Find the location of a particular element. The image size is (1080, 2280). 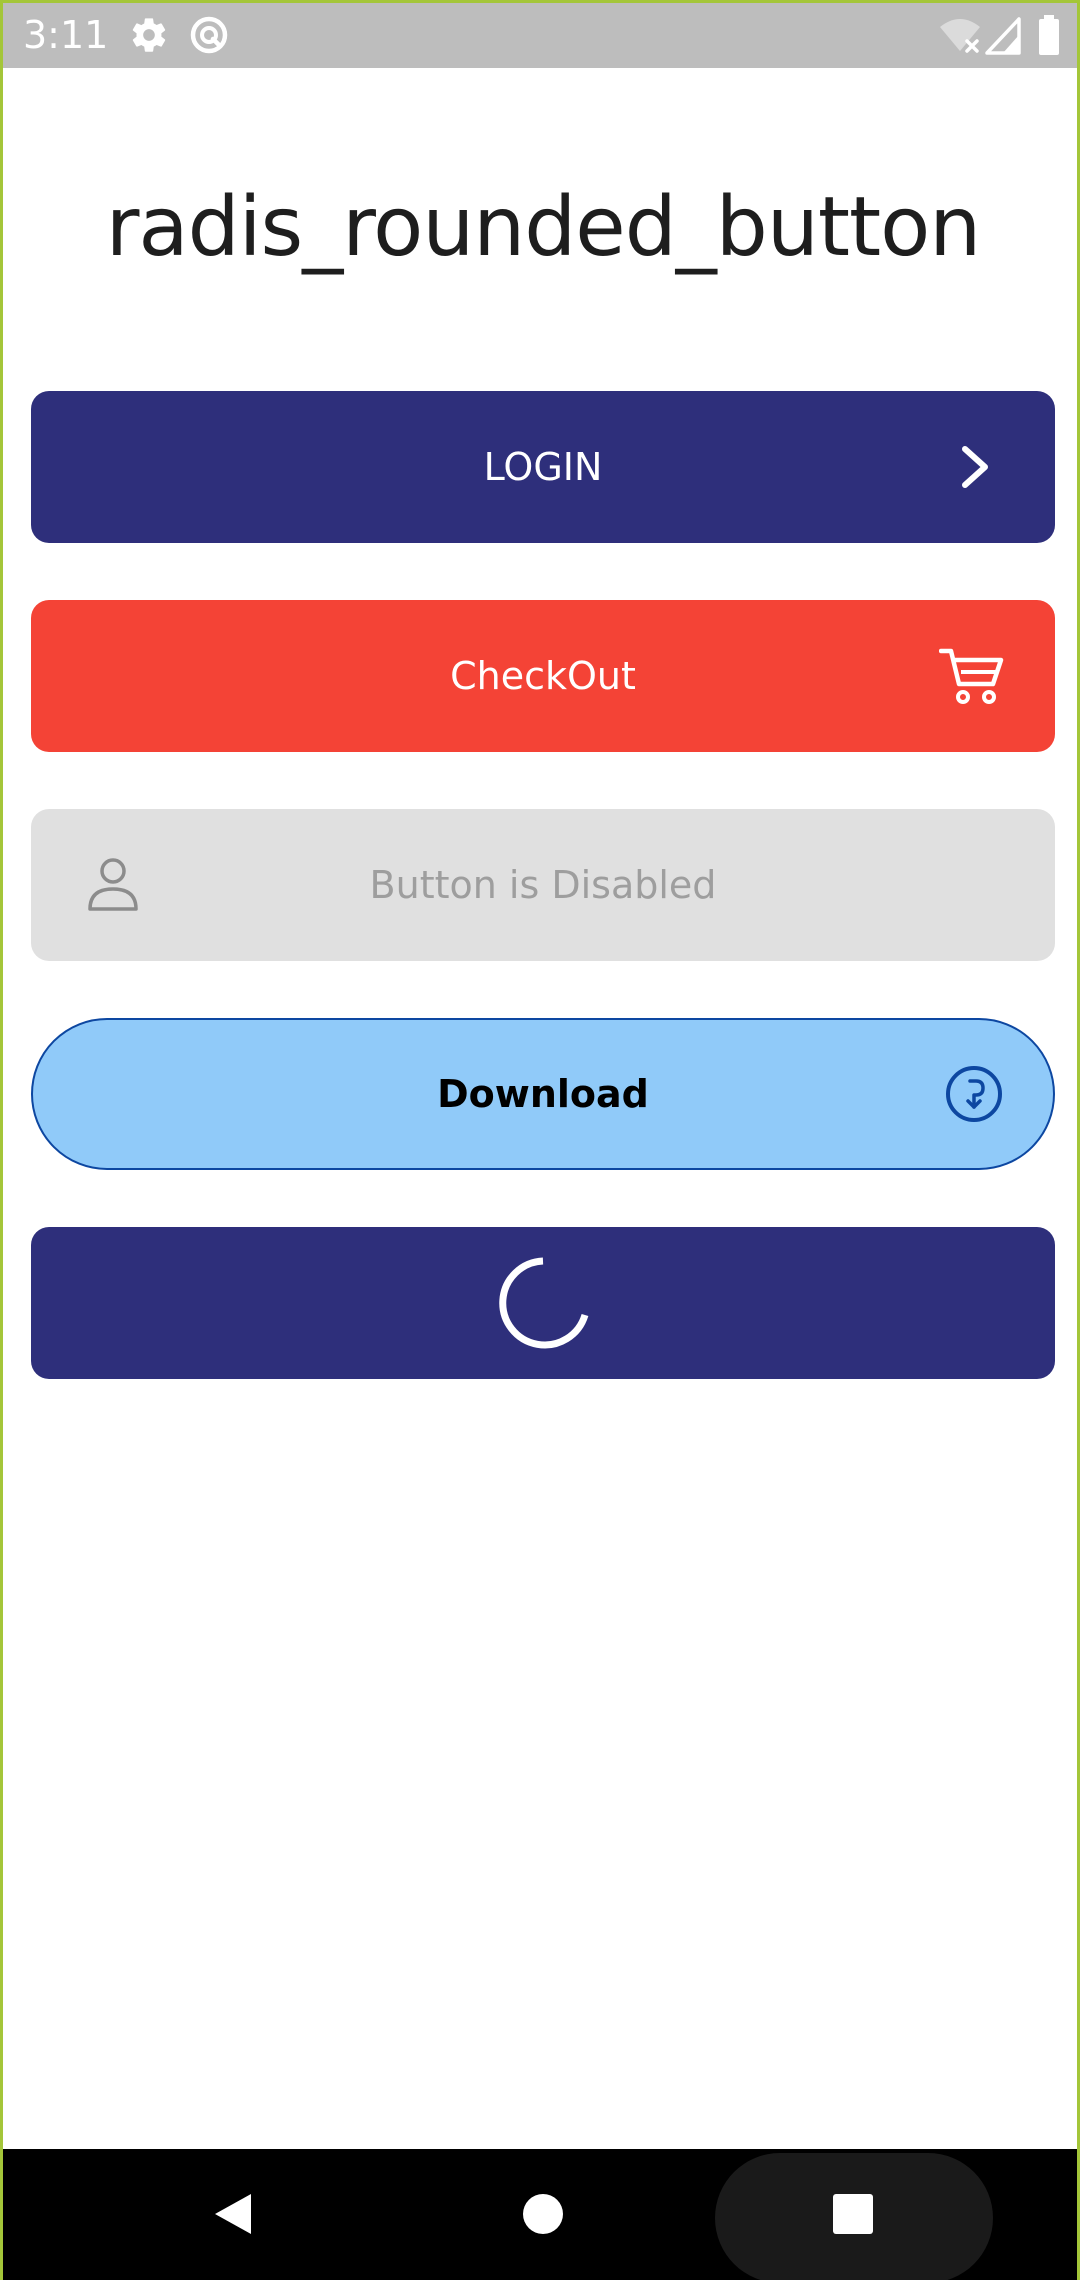

download-circle-icon is located at coordinates (974, 1094).